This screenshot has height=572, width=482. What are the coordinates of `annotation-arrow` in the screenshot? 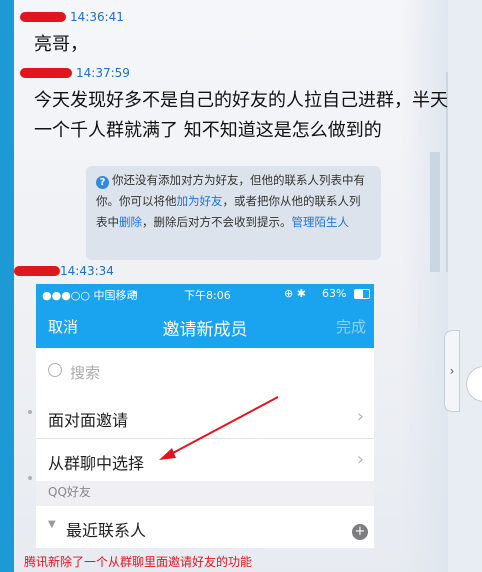 It's located at (219, 428).